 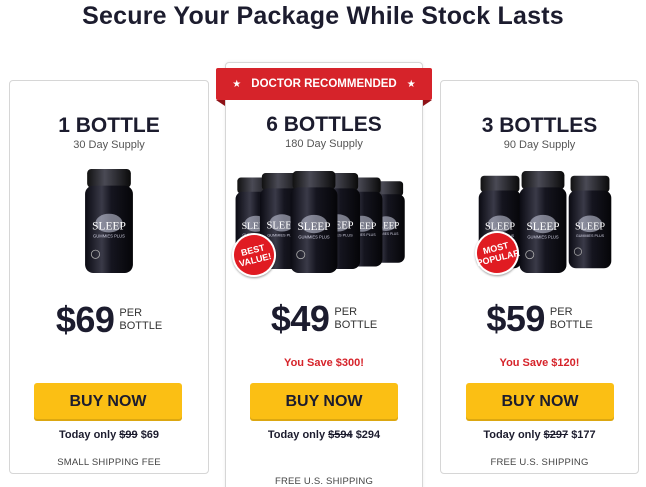 I want to click on doctor-recommended-ribbon: ★ DOCTOR RECOMMENDED ★, so click(x=324, y=84).